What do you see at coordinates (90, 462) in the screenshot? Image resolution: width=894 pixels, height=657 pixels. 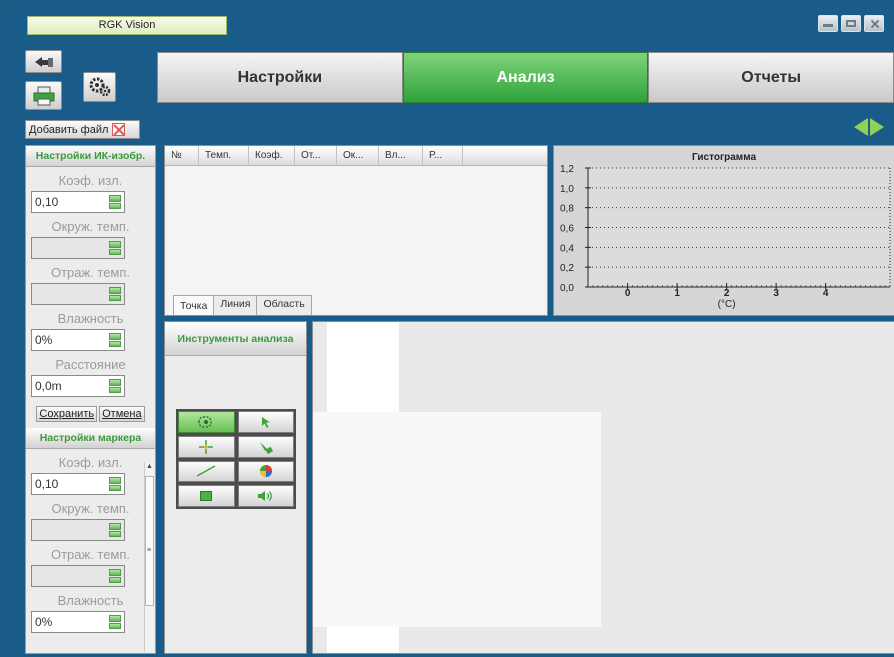 I see `marker-emissivity-label: Коэф. изл.` at bounding box center [90, 462].